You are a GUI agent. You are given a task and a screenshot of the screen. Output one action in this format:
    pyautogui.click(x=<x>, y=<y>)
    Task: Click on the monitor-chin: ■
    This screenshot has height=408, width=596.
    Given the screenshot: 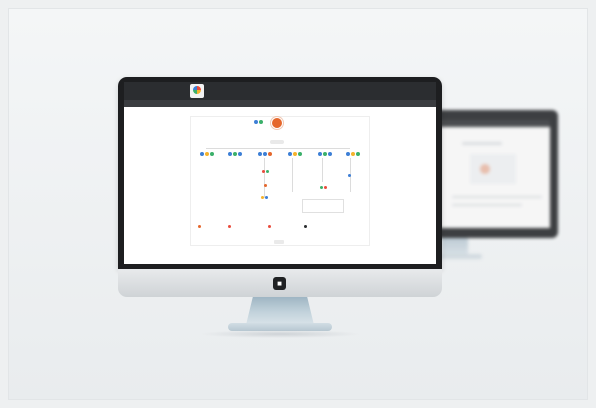 What is the action you would take?
    pyautogui.click(x=280, y=283)
    